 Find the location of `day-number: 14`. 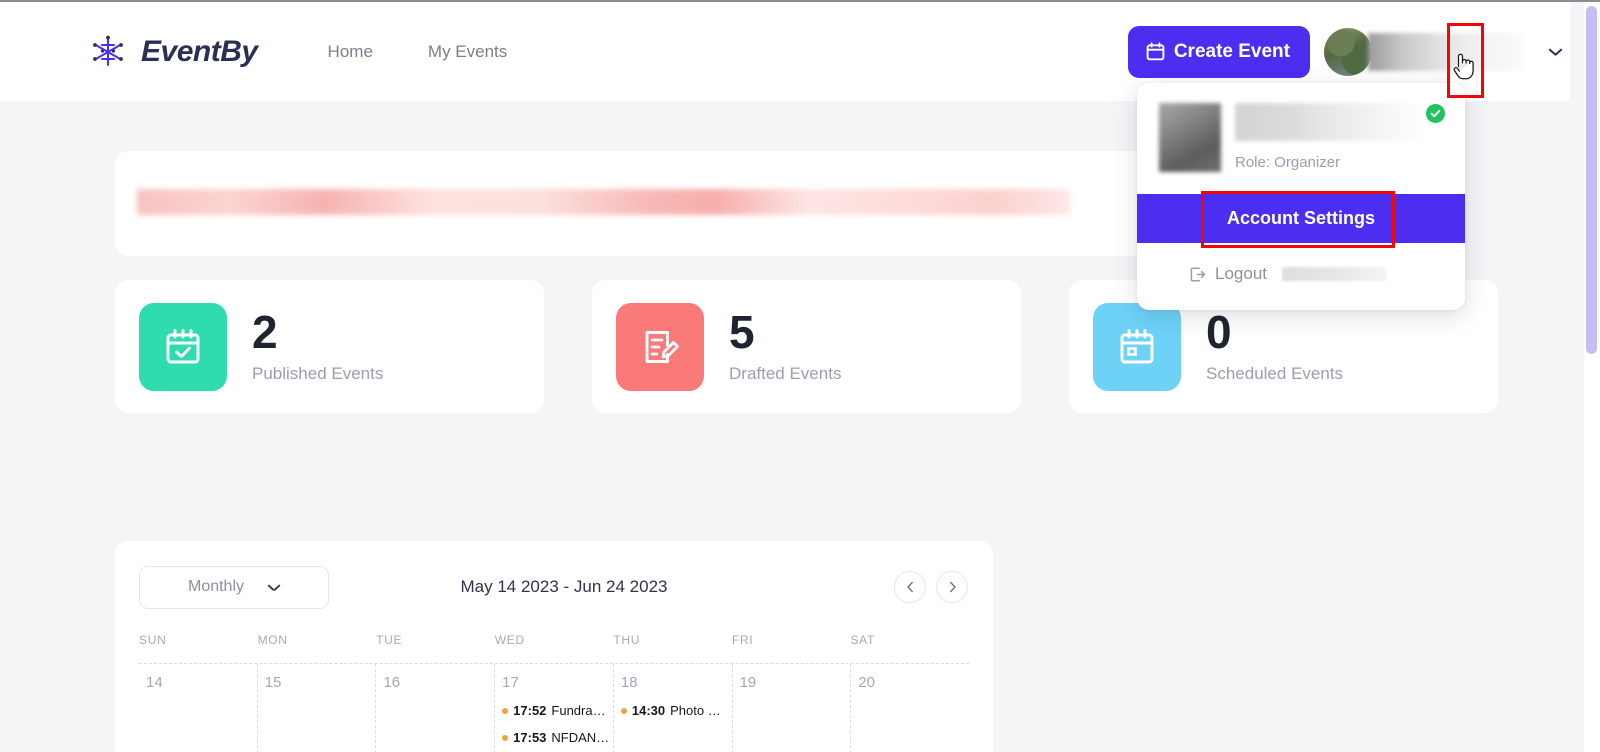

day-number: 14 is located at coordinates (154, 682).